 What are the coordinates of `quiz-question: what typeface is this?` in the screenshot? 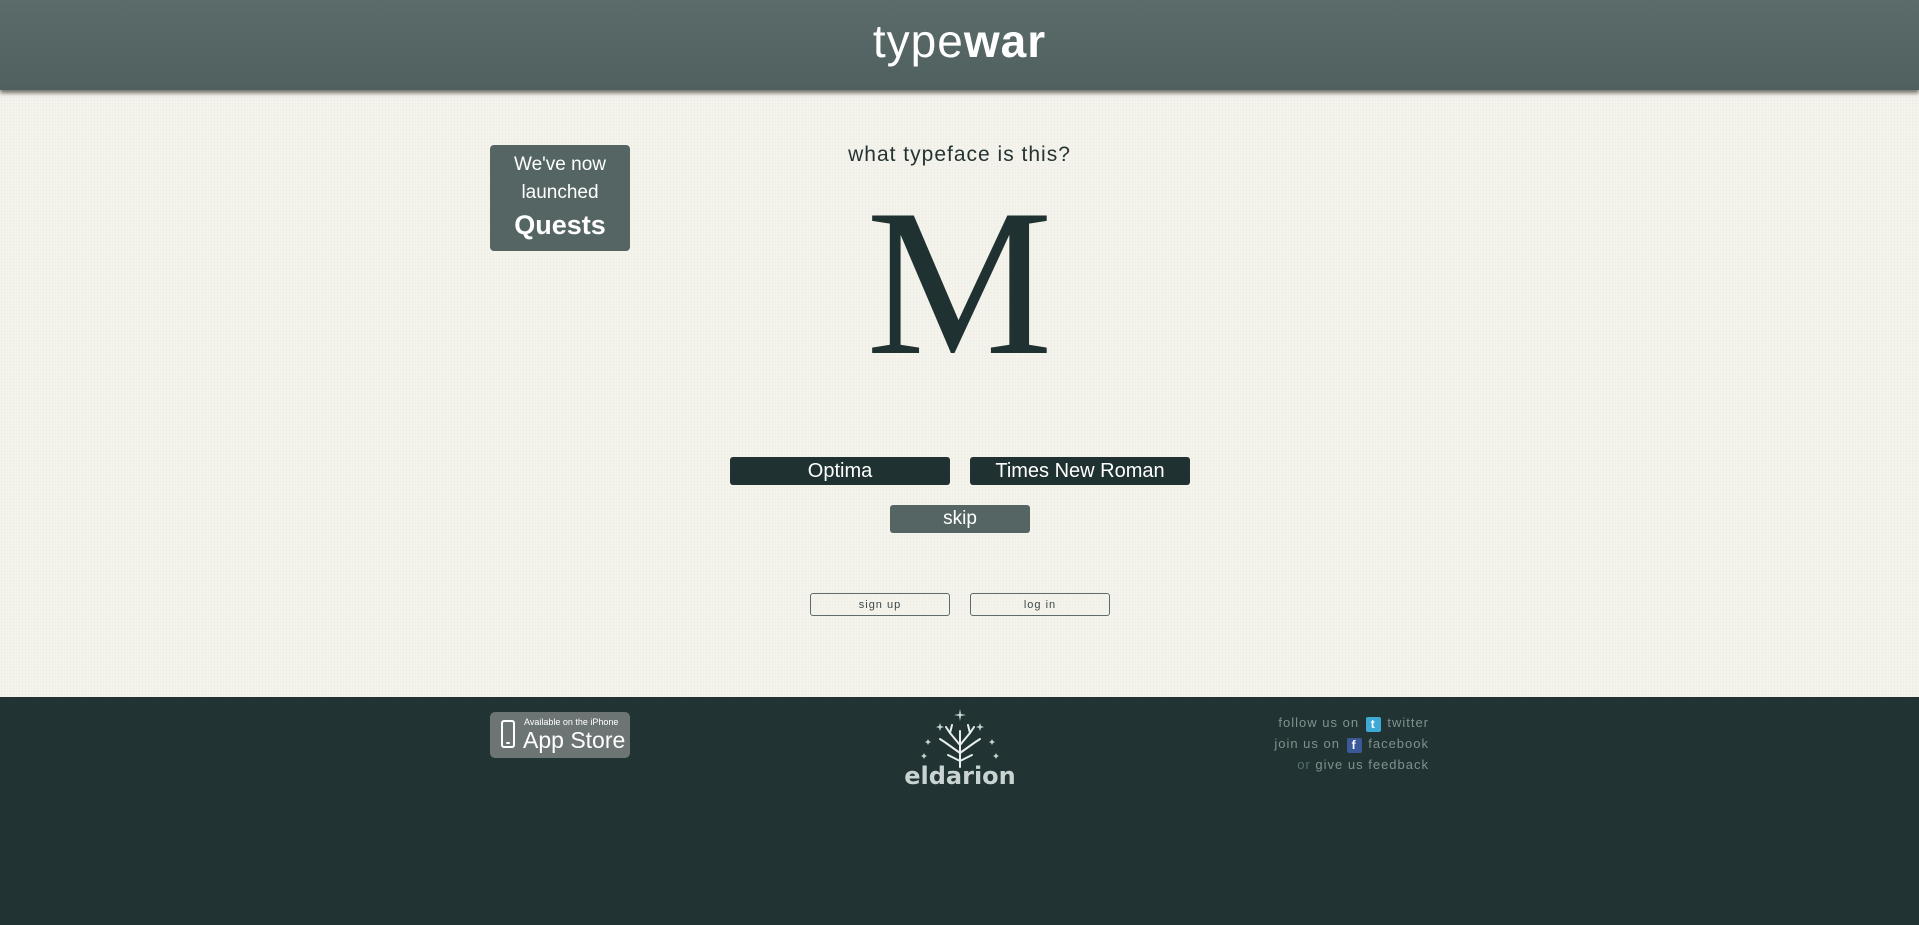 It's located at (959, 154).